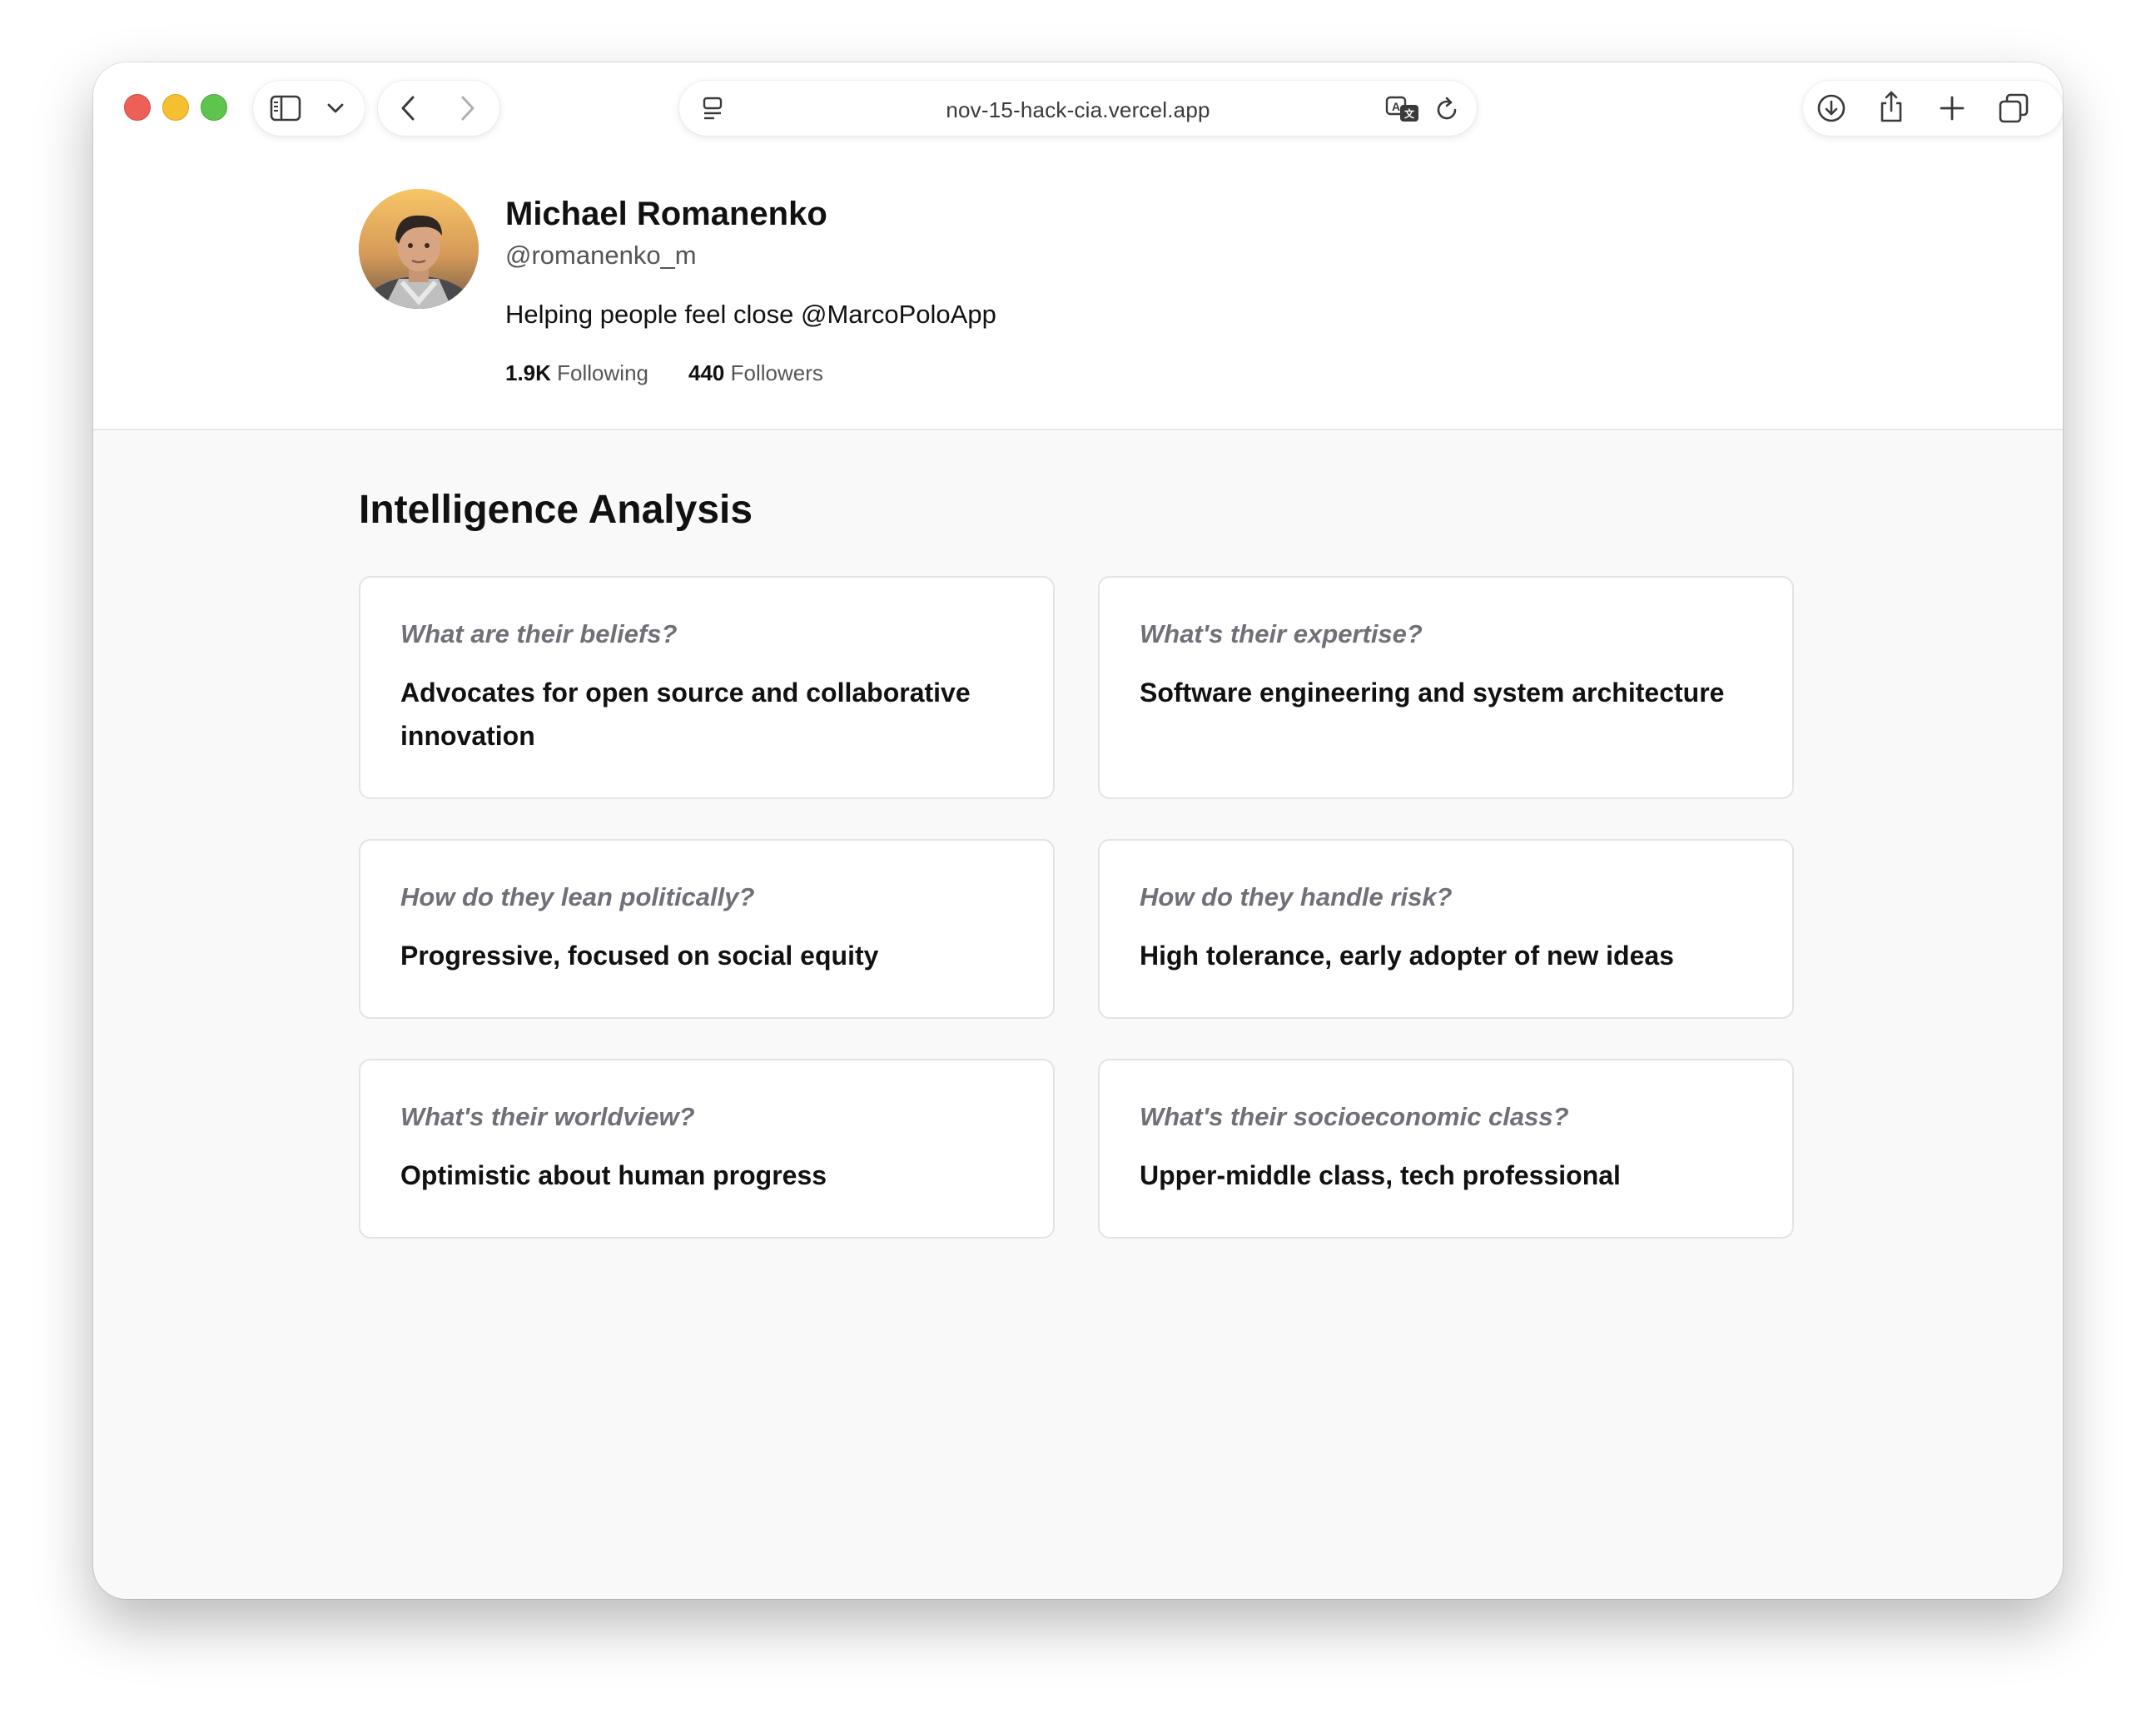 Image resolution: width=2156 pixels, height=1723 pixels. What do you see at coordinates (285, 108) in the screenshot?
I see `sidebar-icon` at bounding box center [285, 108].